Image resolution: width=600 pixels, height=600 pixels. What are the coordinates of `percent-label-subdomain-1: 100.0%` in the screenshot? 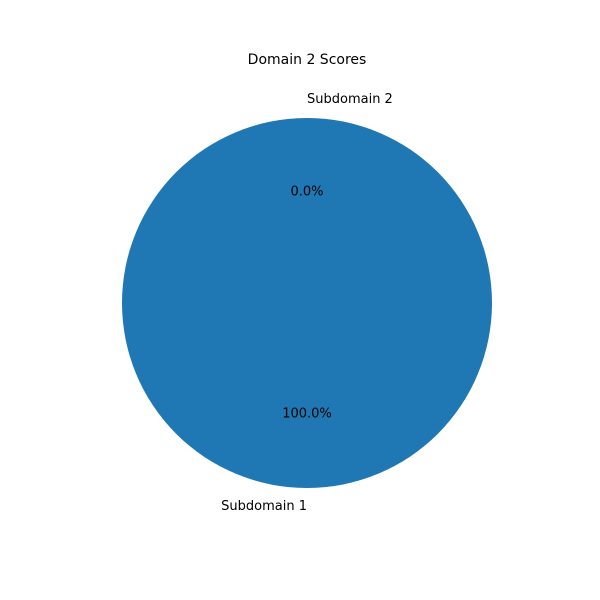 It's located at (307, 414).